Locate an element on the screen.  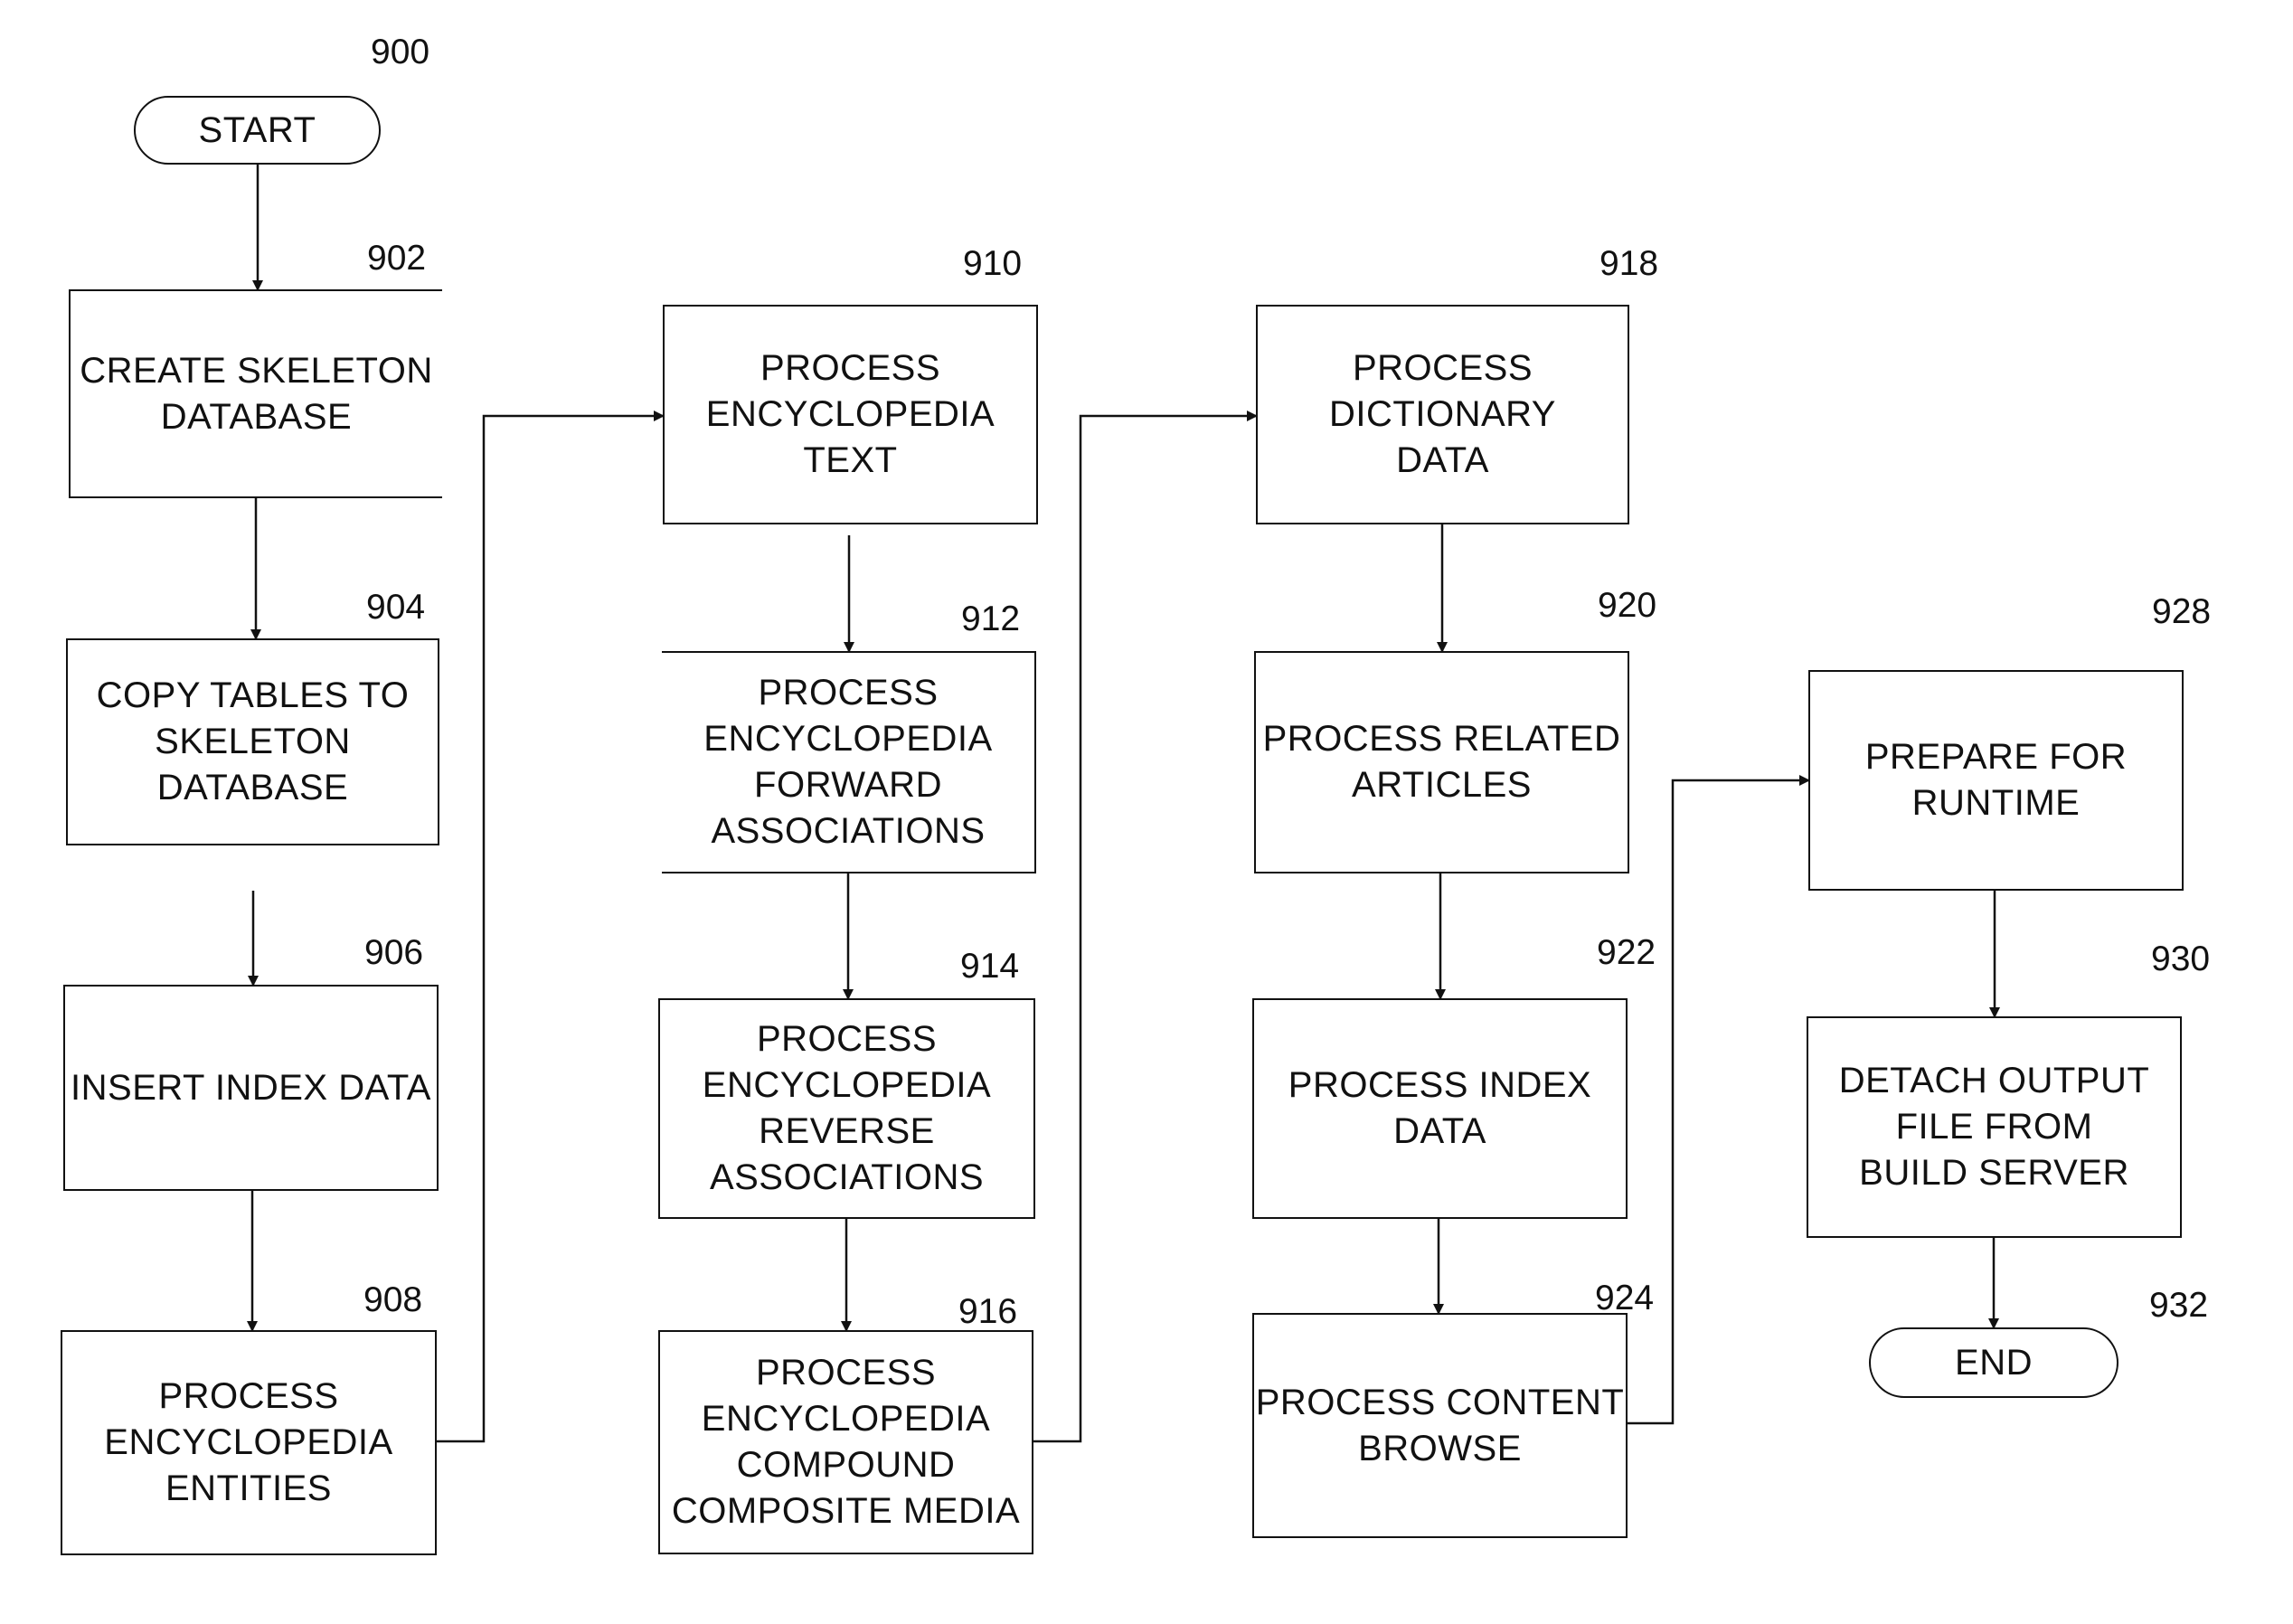
node-label: DETACH OUTPUT FILE FROM BUILD SERVER is located at coordinates (1994, 1127).